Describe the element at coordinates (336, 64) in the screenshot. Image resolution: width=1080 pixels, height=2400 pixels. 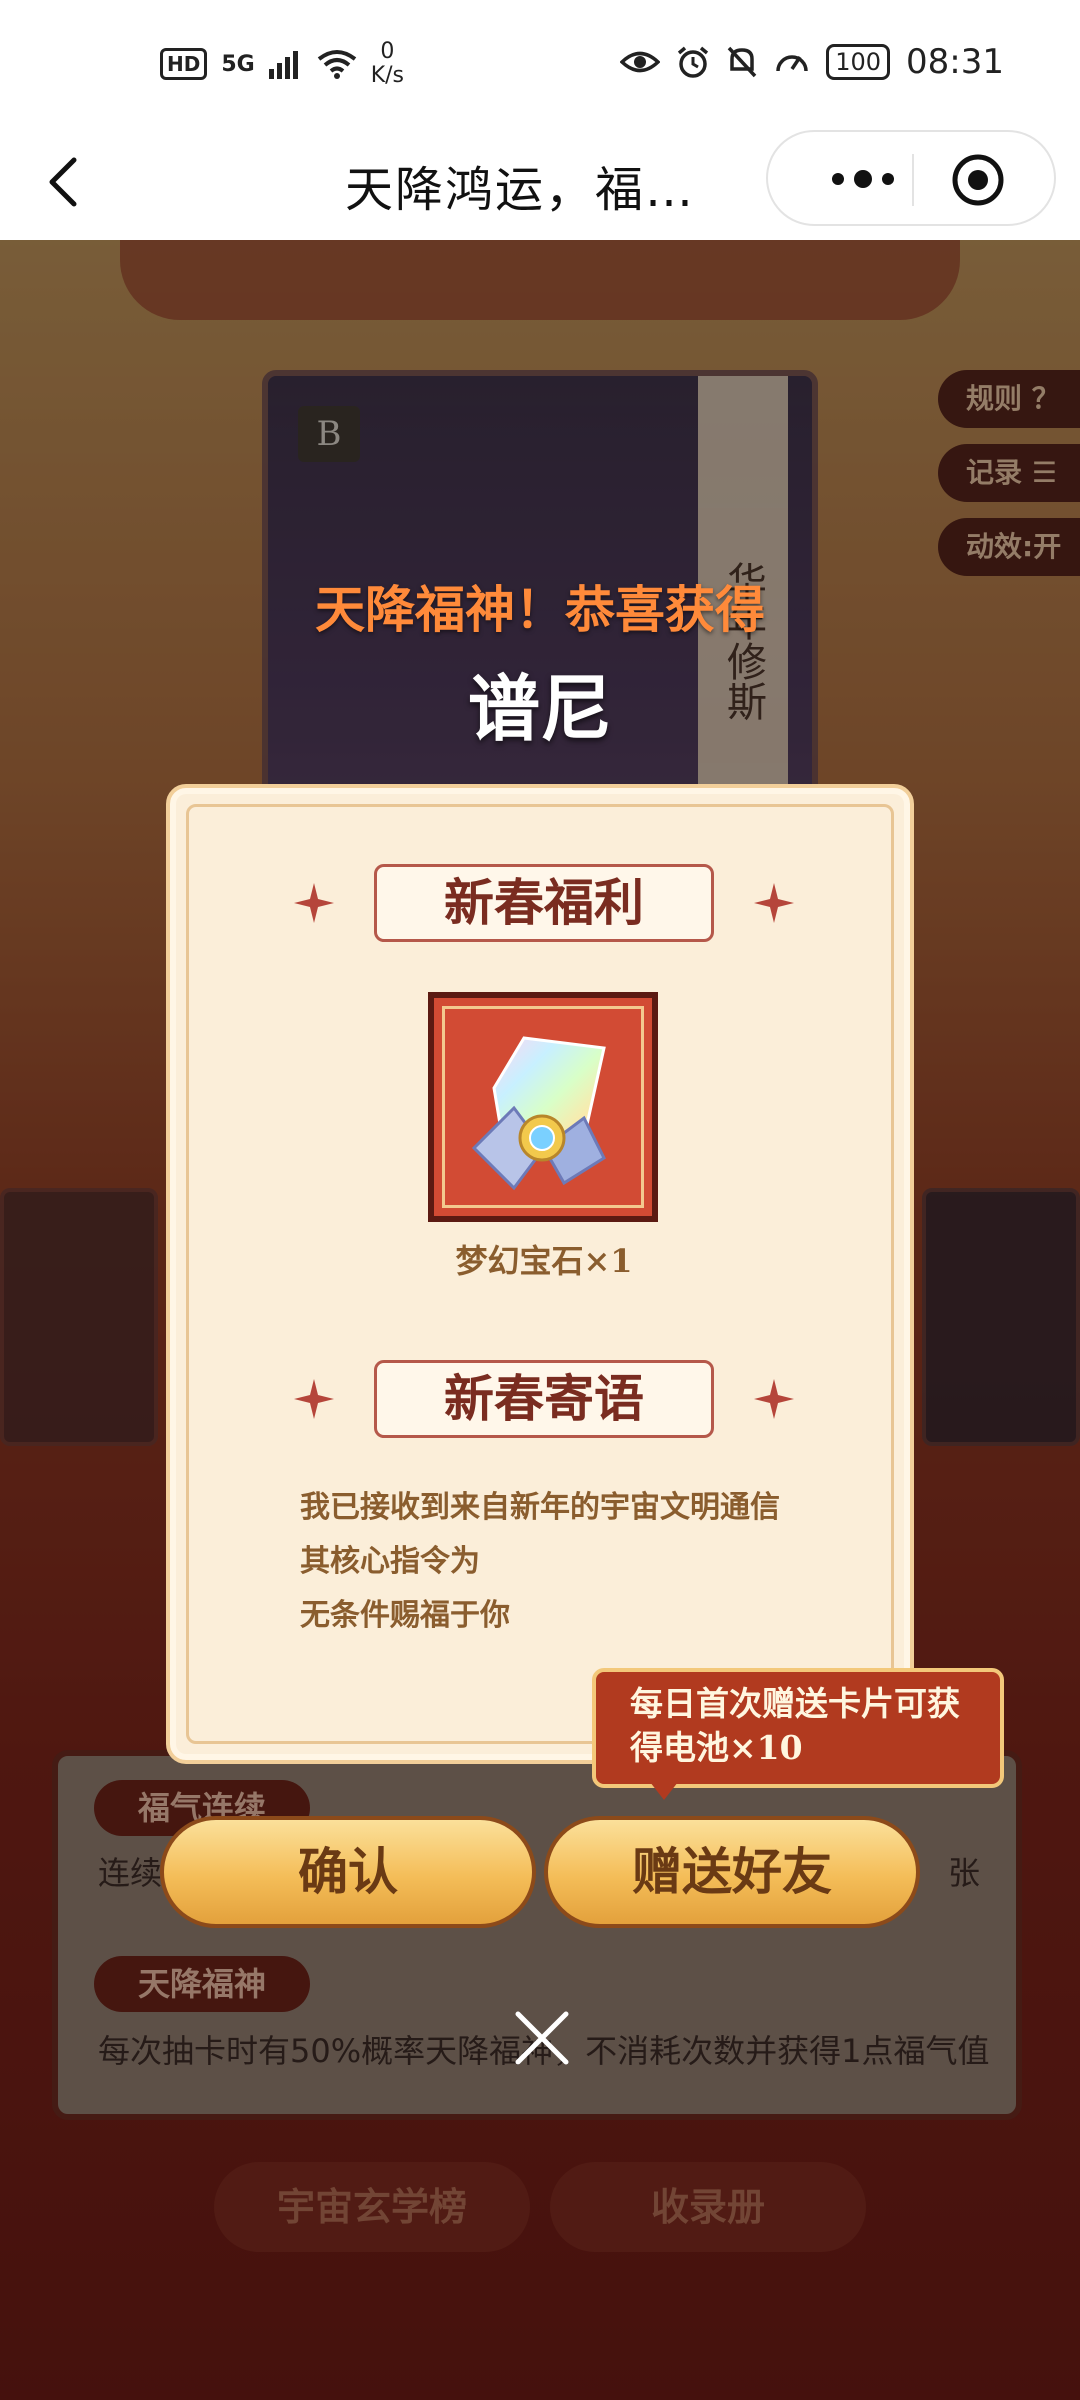
I see `wifi-icon` at that location.